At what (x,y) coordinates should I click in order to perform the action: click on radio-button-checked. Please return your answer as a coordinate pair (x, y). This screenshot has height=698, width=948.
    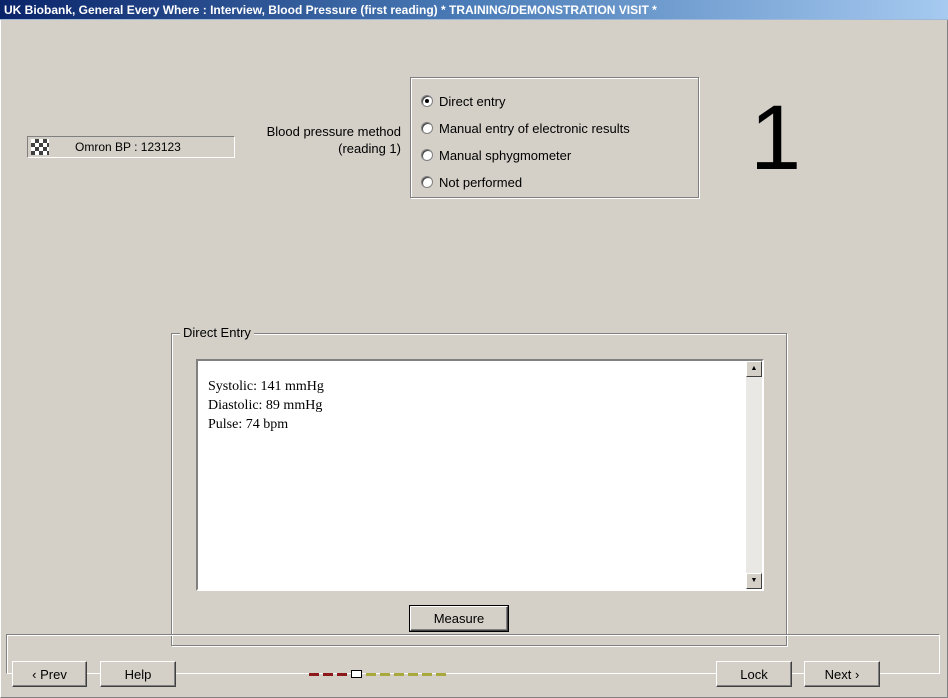
    Looking at the image, I should click on (427, 101).